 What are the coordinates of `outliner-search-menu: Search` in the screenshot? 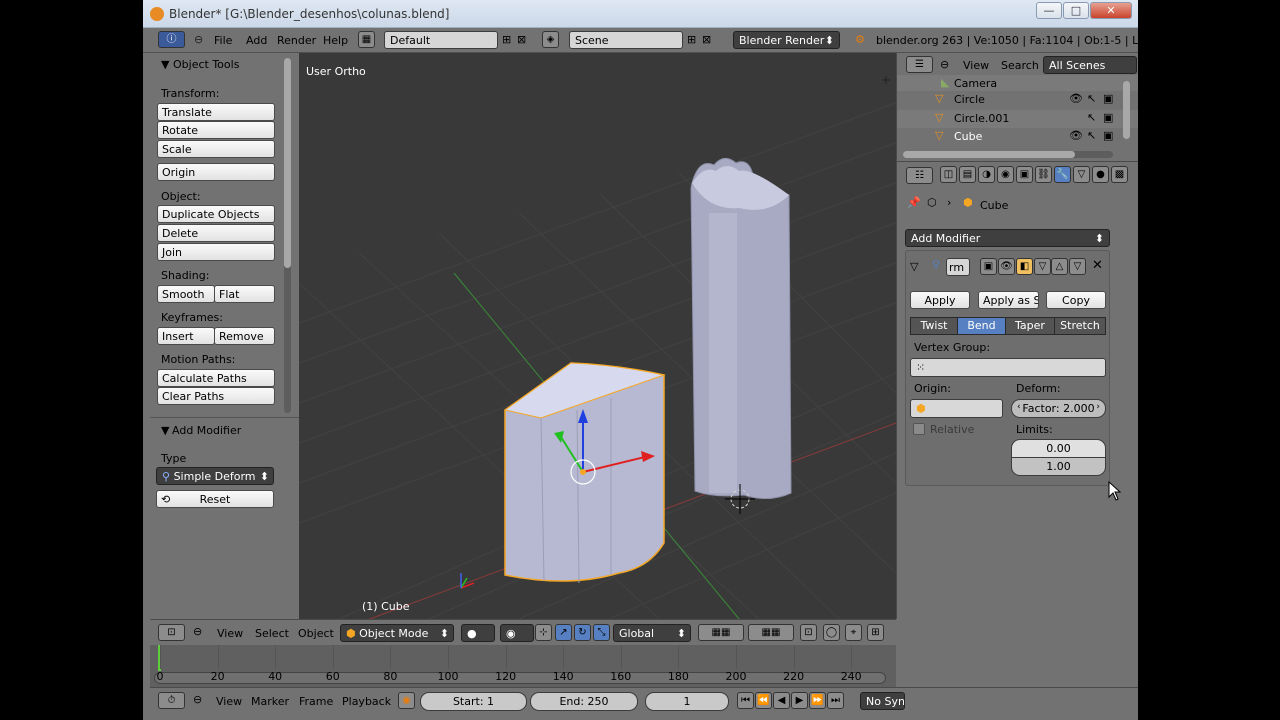 It's located at (1020, 65).